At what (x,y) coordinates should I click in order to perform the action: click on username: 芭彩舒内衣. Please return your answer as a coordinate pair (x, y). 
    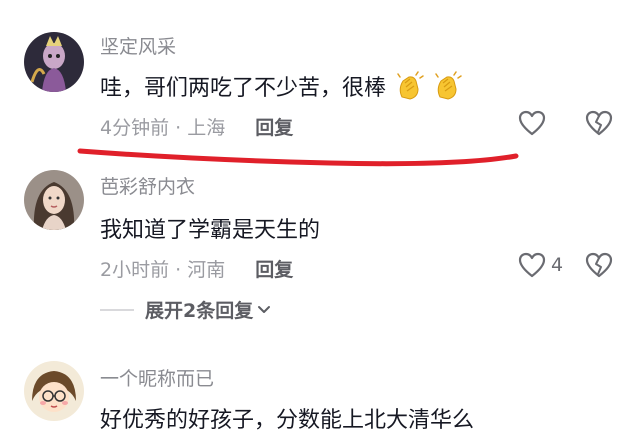
    Looking at the image, I should click on (147, 185).